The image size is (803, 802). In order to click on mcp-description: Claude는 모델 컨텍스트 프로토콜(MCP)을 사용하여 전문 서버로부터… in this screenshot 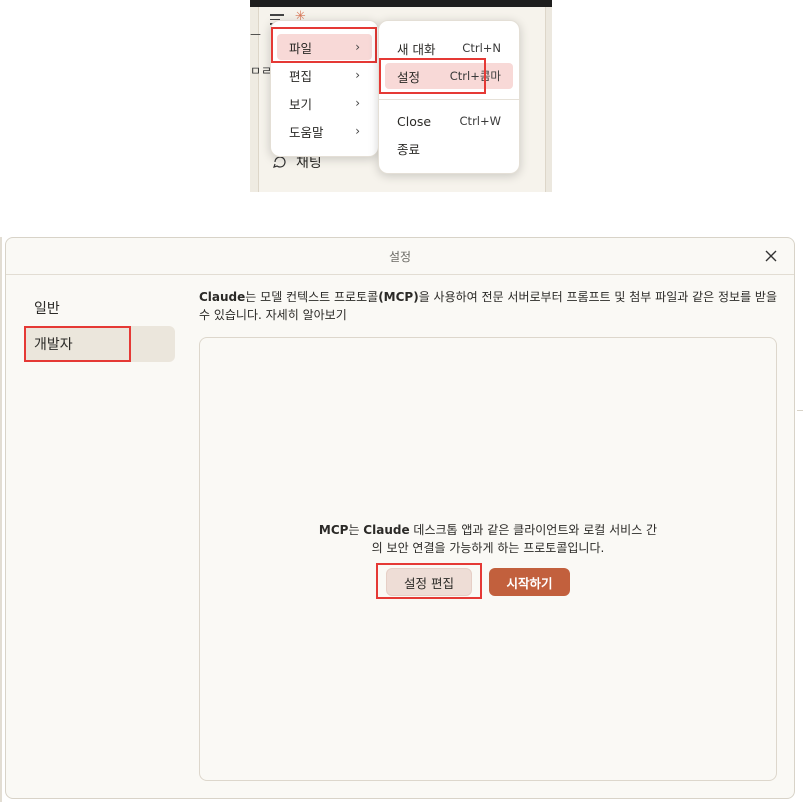, I will do `click(489, 306)`.